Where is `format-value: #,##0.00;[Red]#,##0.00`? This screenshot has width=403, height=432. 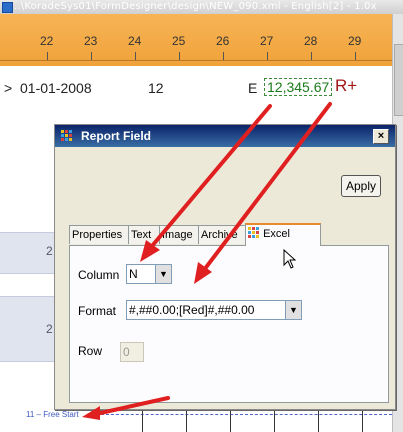
format-value: #,##0.00;[Red]#,##0.00 is located at coordinates (192, 310).